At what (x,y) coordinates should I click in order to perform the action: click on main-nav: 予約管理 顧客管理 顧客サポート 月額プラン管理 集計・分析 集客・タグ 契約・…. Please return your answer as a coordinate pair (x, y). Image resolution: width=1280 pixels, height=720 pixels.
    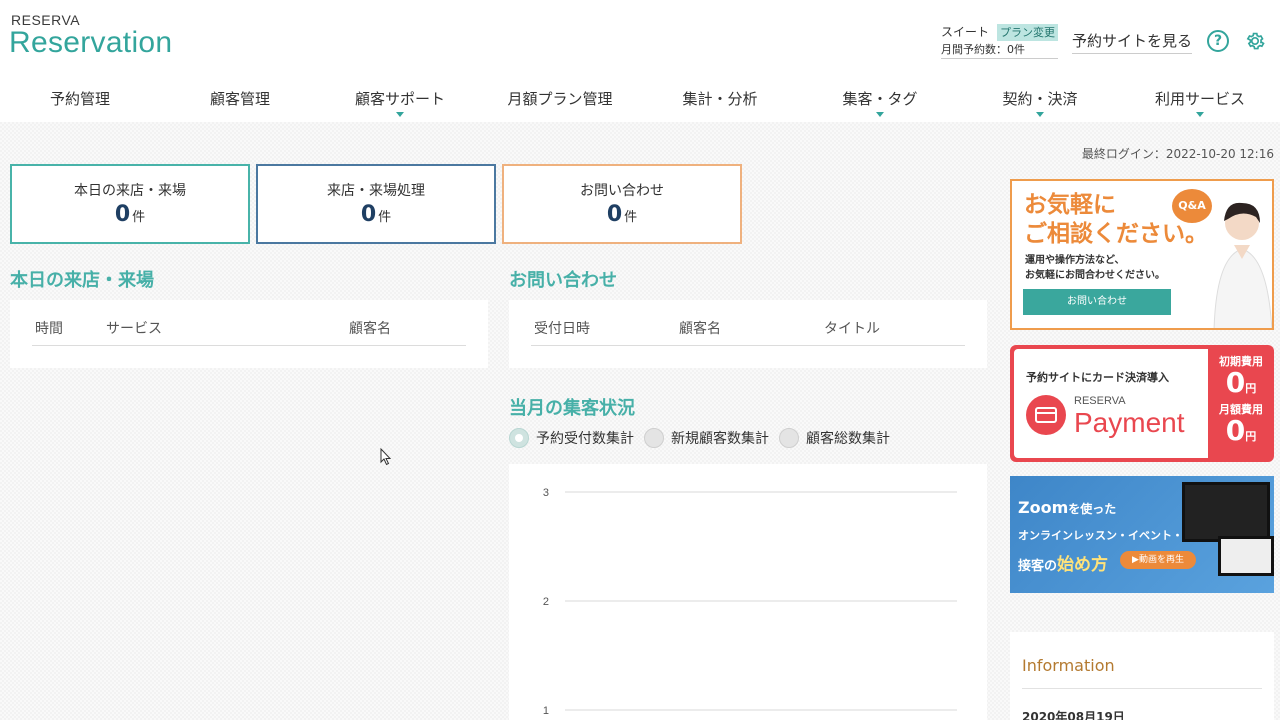
    Looking at the image, I should click on (640, 101).